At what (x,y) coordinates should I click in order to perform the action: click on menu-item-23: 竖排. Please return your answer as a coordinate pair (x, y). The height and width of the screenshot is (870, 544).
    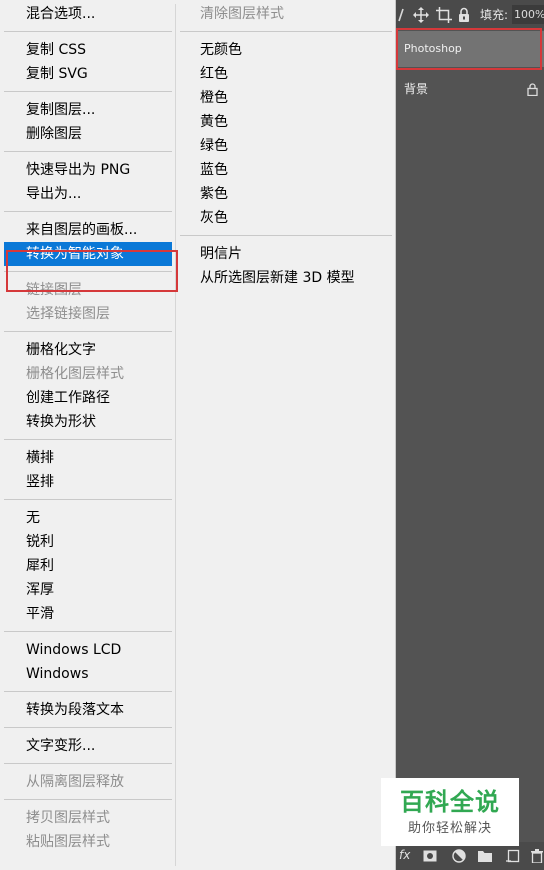
    Looking at the image, I should click on (88, 482).